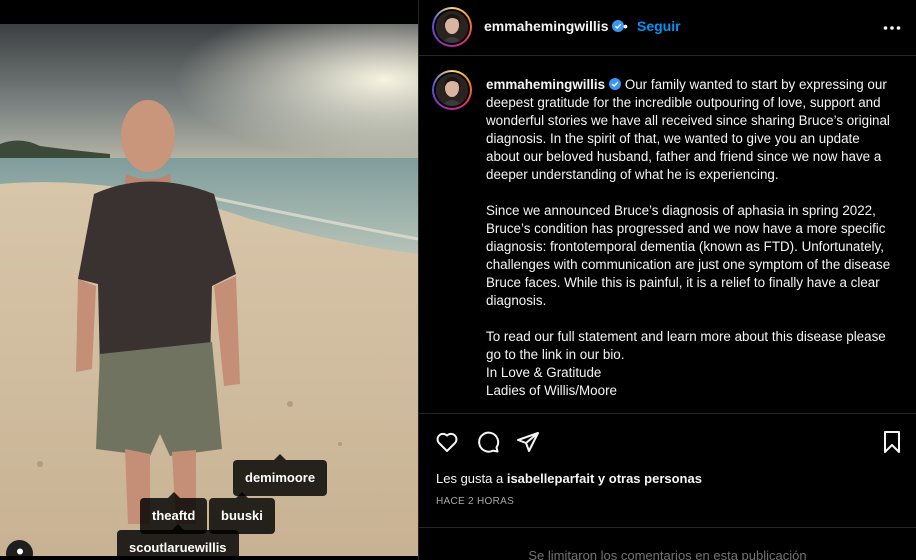 The height and width of the screenshot is (560, 916). I want to click on likes-prefix: Les gusta a, so click(470, 478).